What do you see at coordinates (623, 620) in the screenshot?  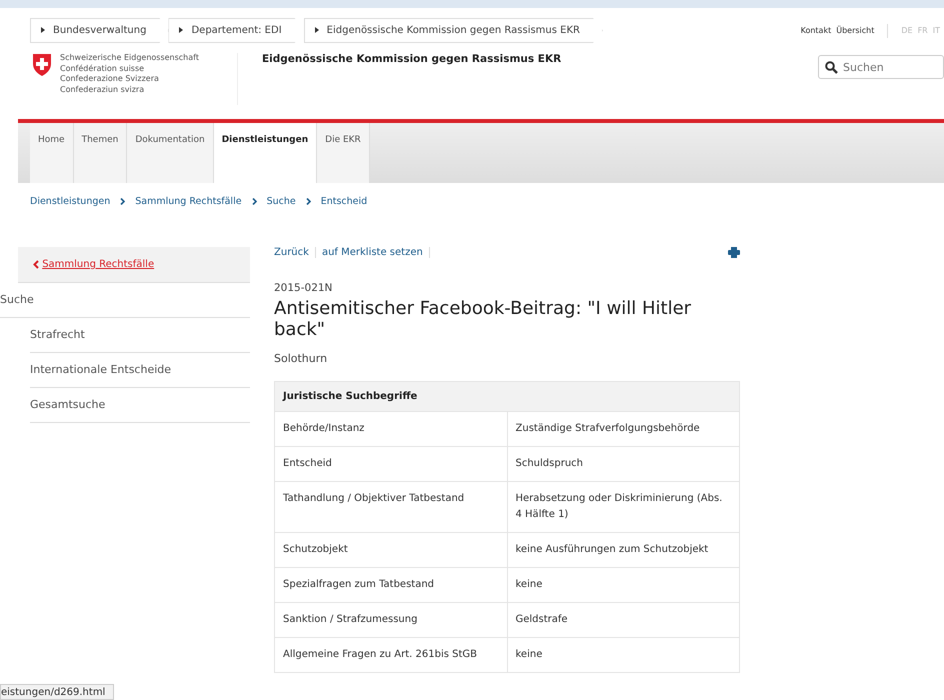 I see `table-cell: Geldstrafe` at bounding box center [623, 620].